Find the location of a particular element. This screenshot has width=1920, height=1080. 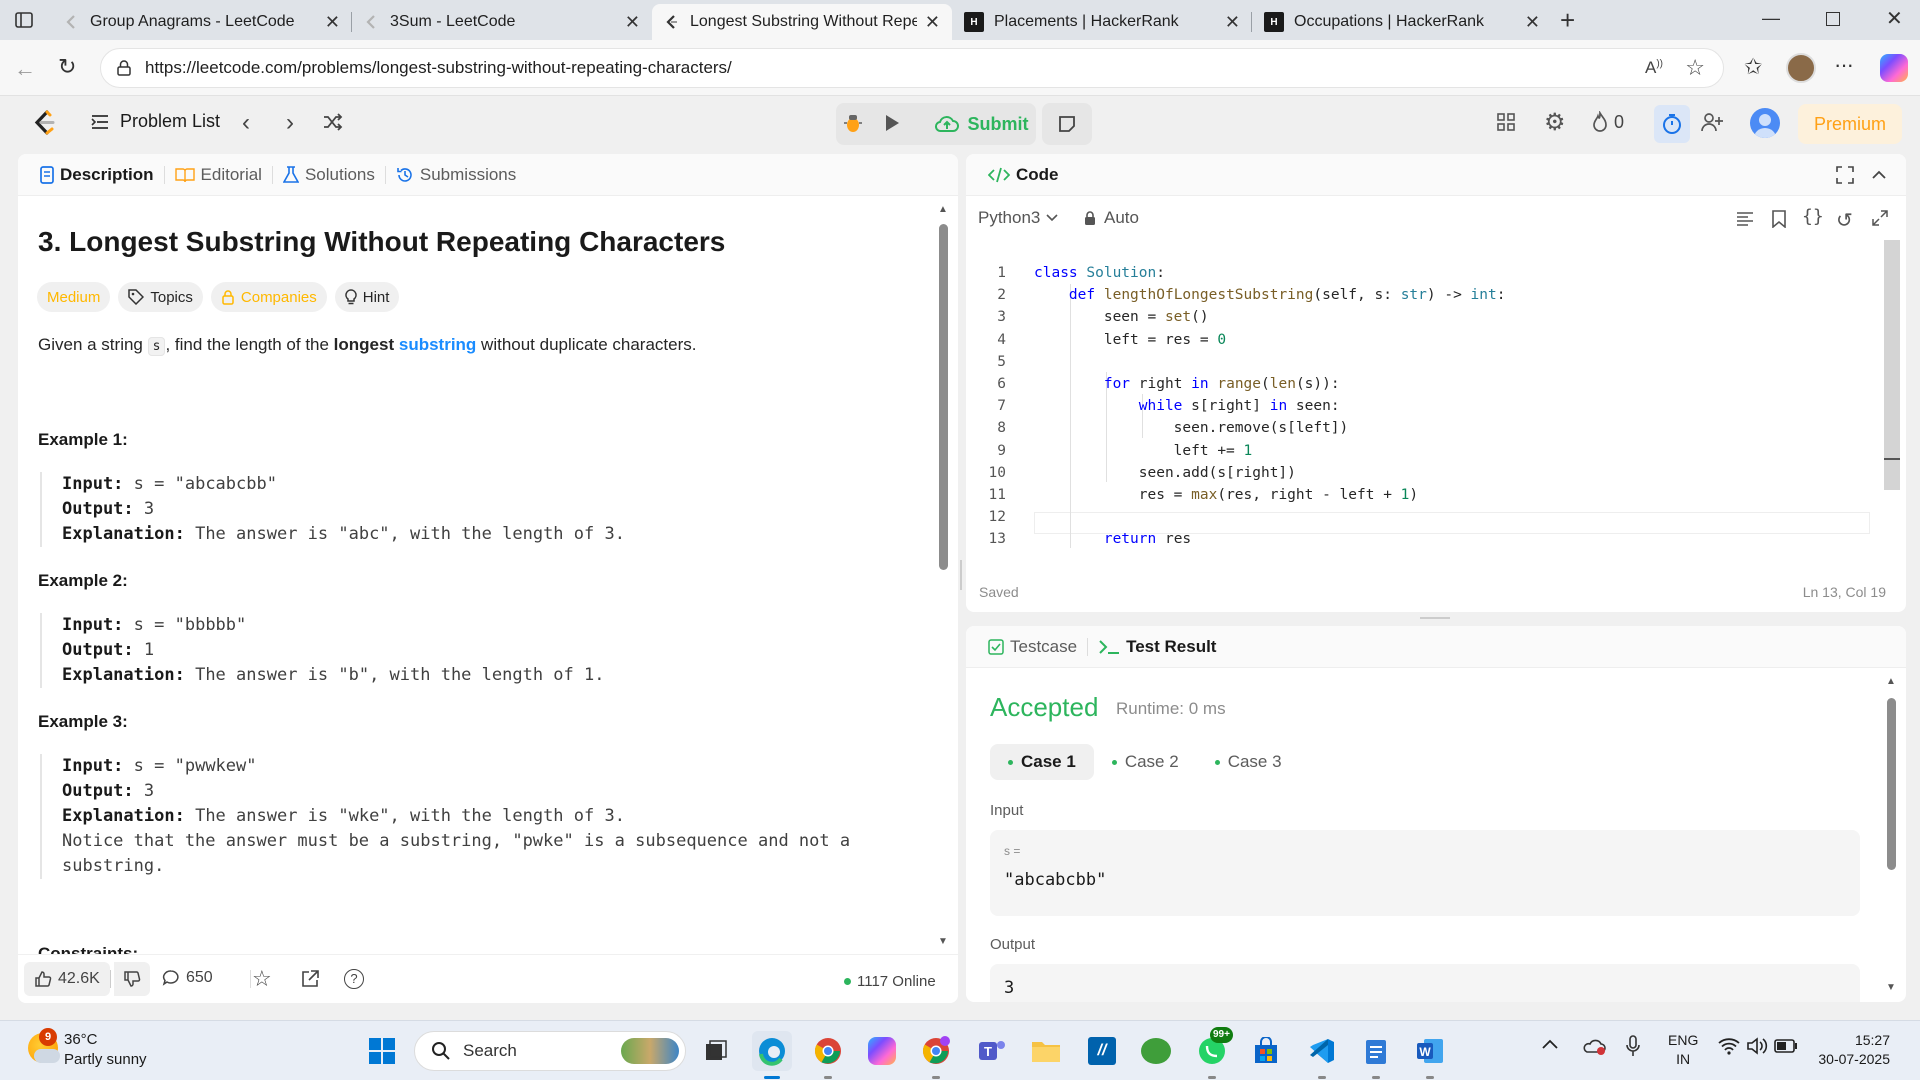

premium-button: Premium is located at coordinates (1850, 124).